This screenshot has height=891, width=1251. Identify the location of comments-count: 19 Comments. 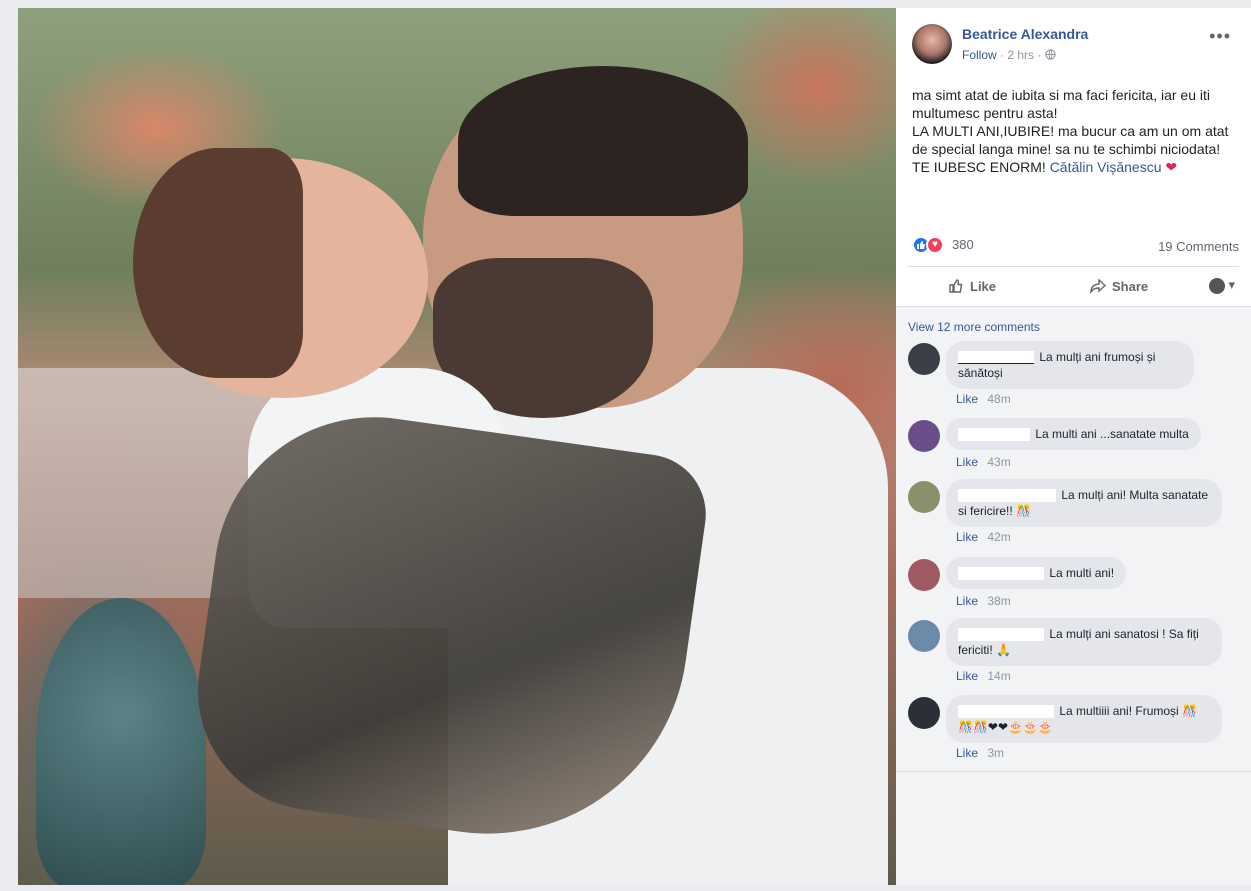
(1198, 246).